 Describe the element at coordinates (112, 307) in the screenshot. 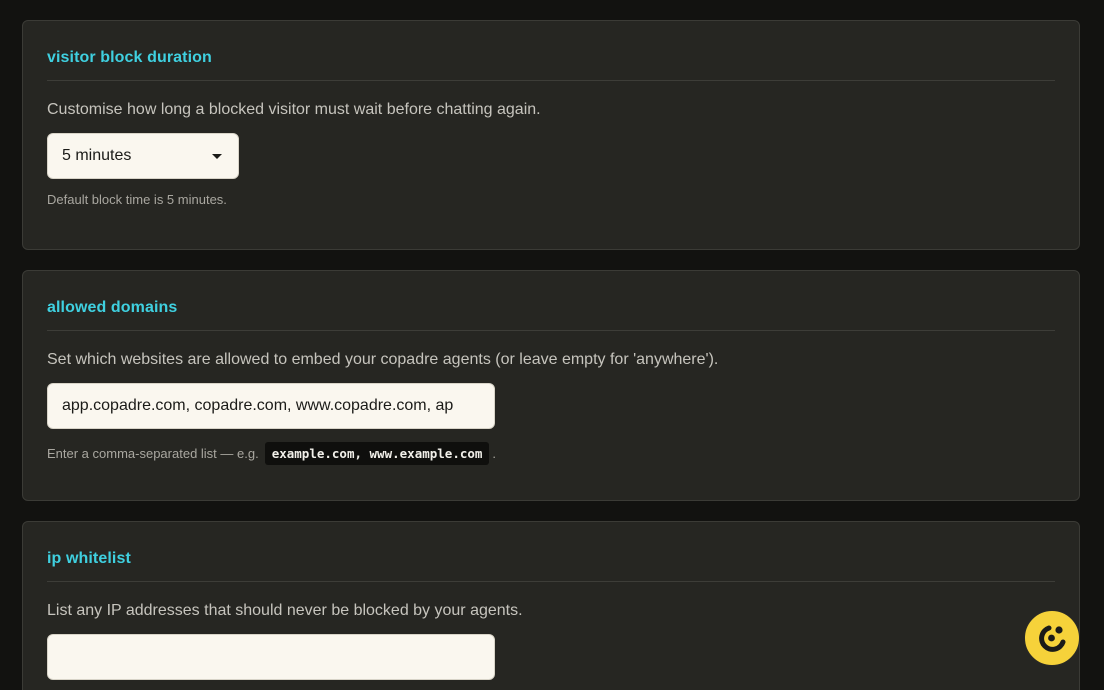

I see `card-title: allowed domains` at that location.